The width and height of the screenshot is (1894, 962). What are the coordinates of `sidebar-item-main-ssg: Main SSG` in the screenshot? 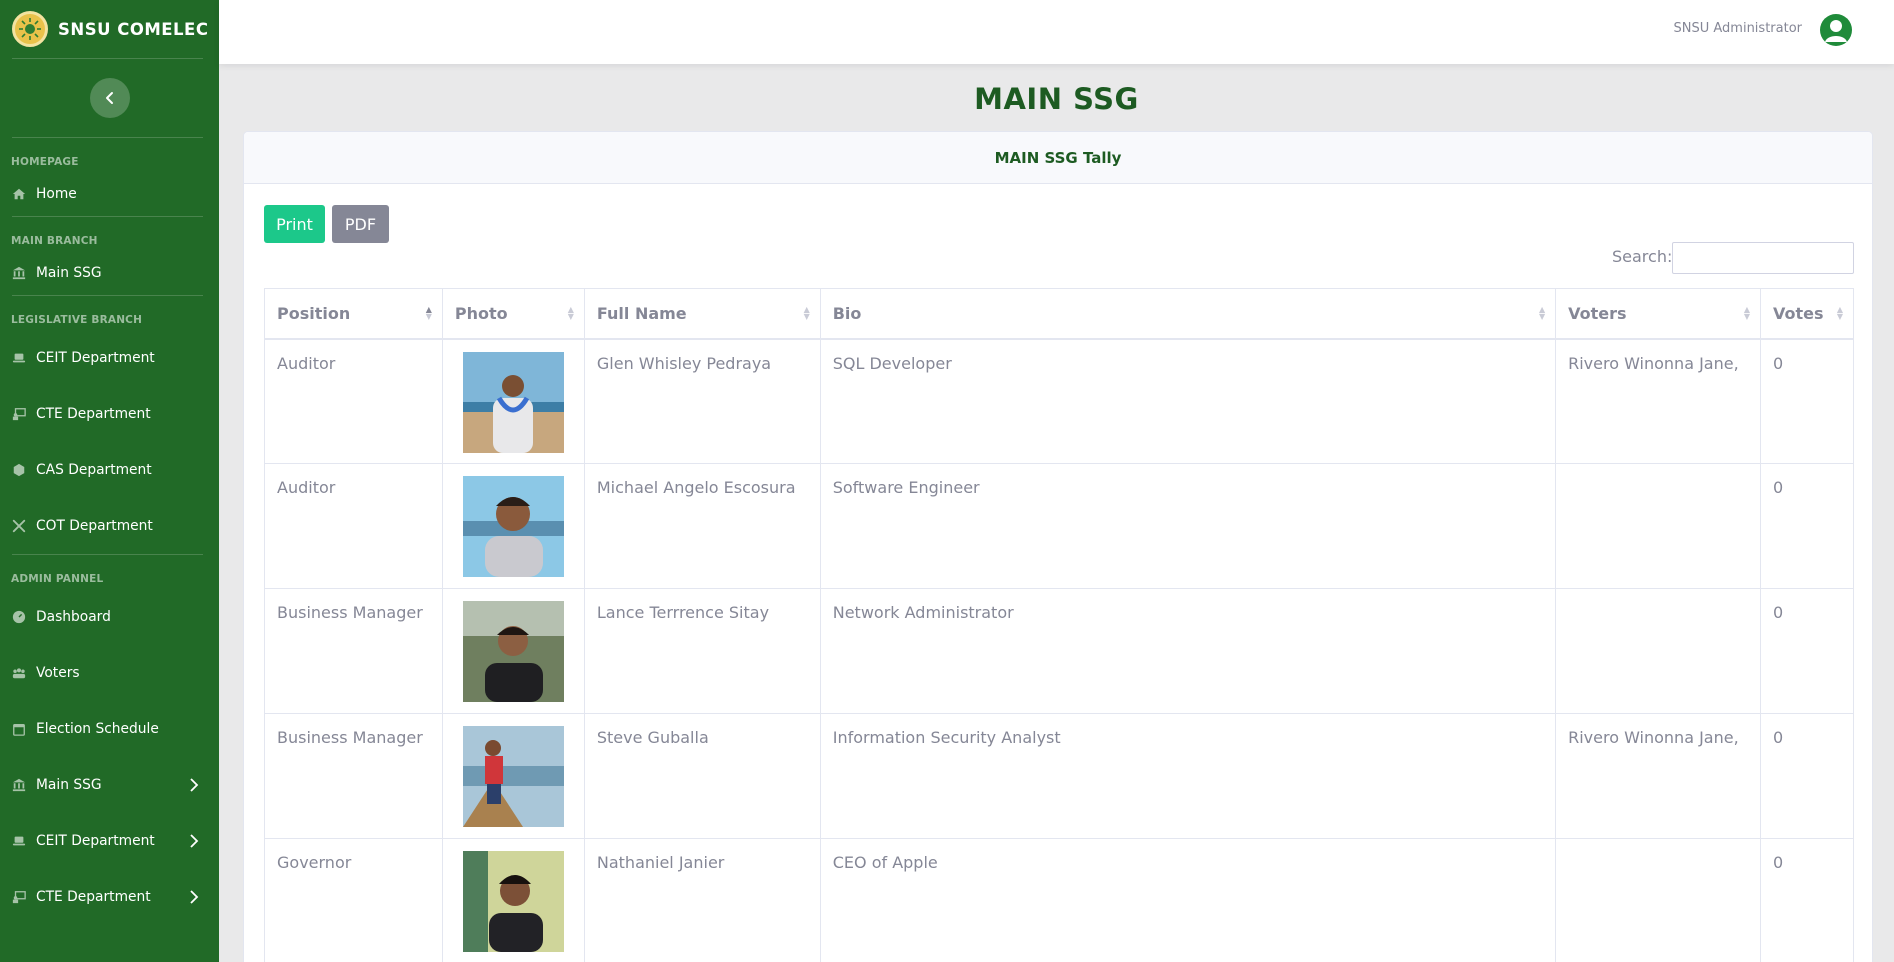 It's located at (109, 273).